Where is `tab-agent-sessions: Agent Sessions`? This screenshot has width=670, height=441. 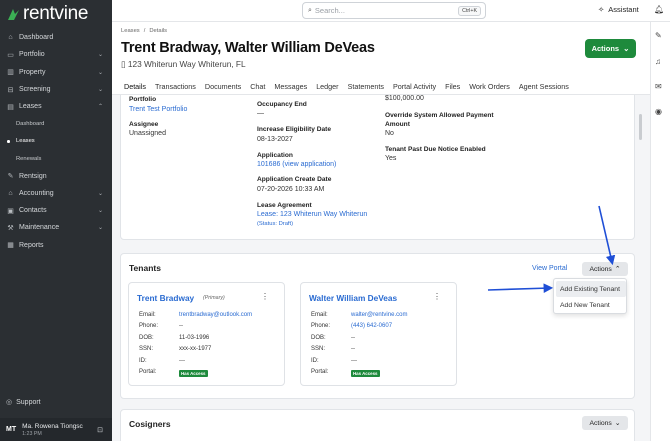
tab-agent-sessions: Agent Sessions is located at coordinates (544, 87).